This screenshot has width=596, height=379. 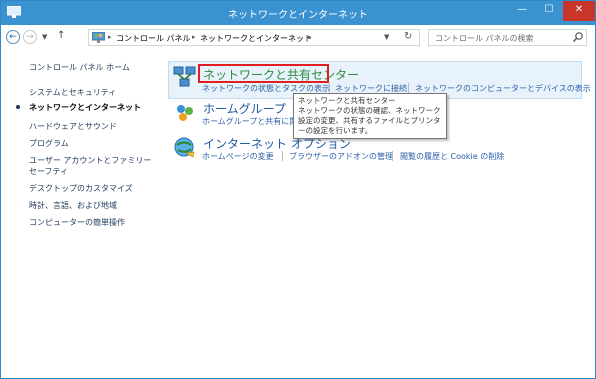 I want to click on back-arrow-icon: ←, so click(x=13, y=37).